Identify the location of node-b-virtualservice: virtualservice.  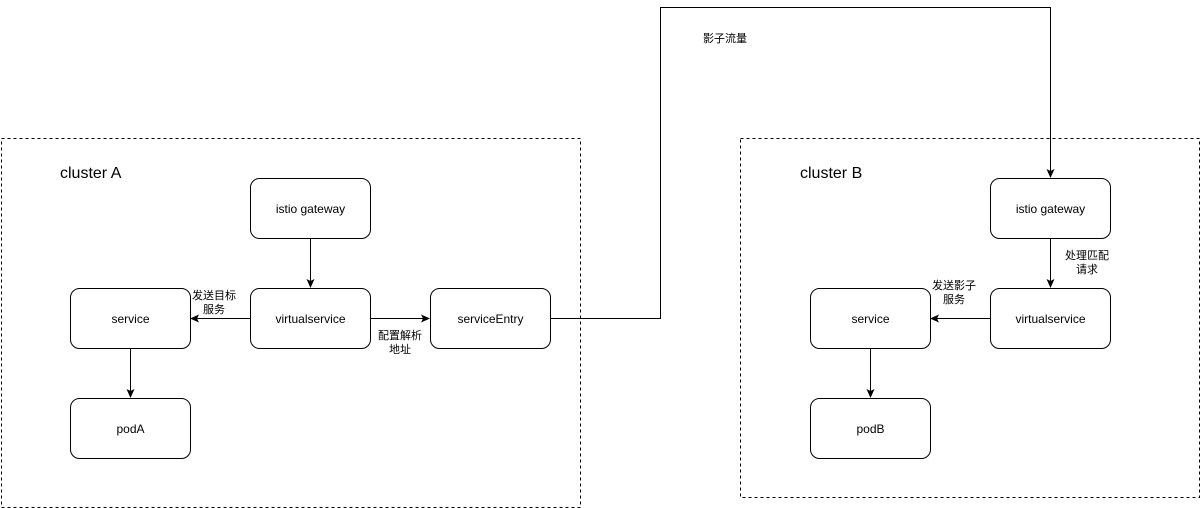
(1050, 318).